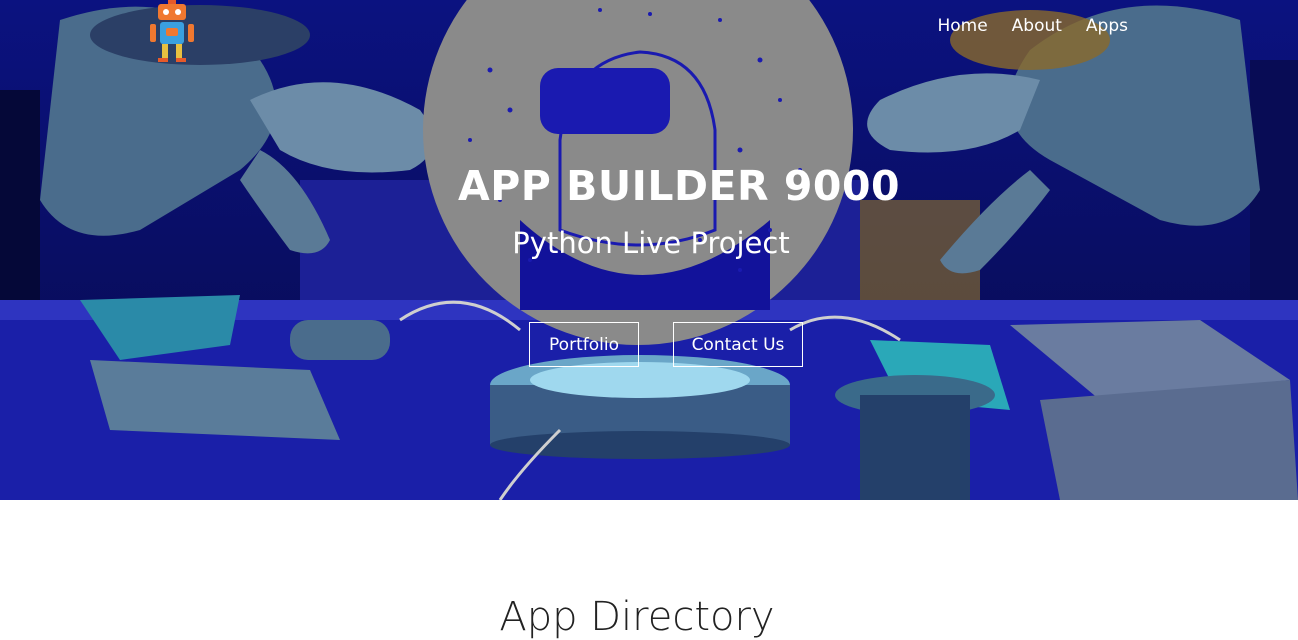 The width and height of the screenshot is (1298, 640). Describe the element at coordinates (584, 344) in the screenshot. I see `portfolio-button: Portfolio` at that location.